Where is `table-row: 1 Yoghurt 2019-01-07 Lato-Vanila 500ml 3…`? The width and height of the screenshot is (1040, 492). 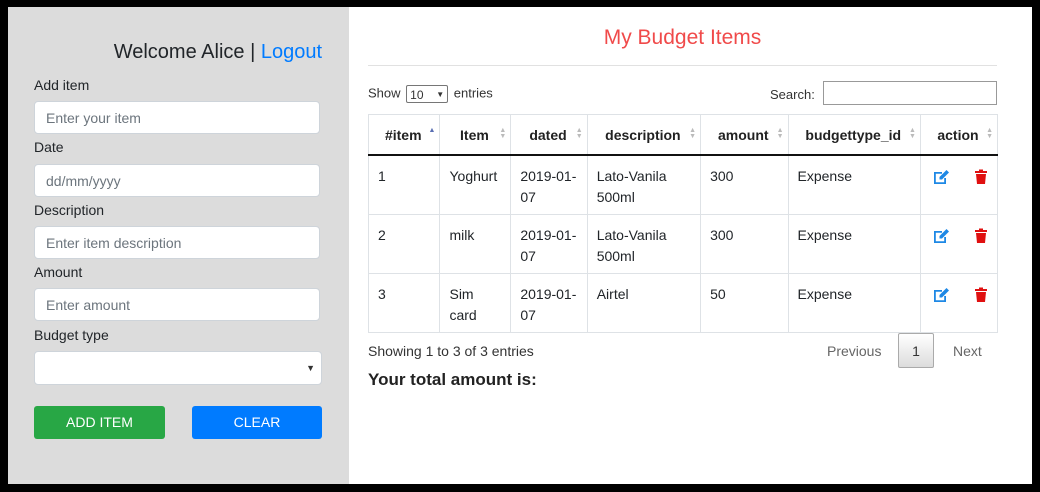
table-row: 1 Yoghurt 2019-01-07 Lato-Vanila 500ml 3… is located at coordinates (683, 184).